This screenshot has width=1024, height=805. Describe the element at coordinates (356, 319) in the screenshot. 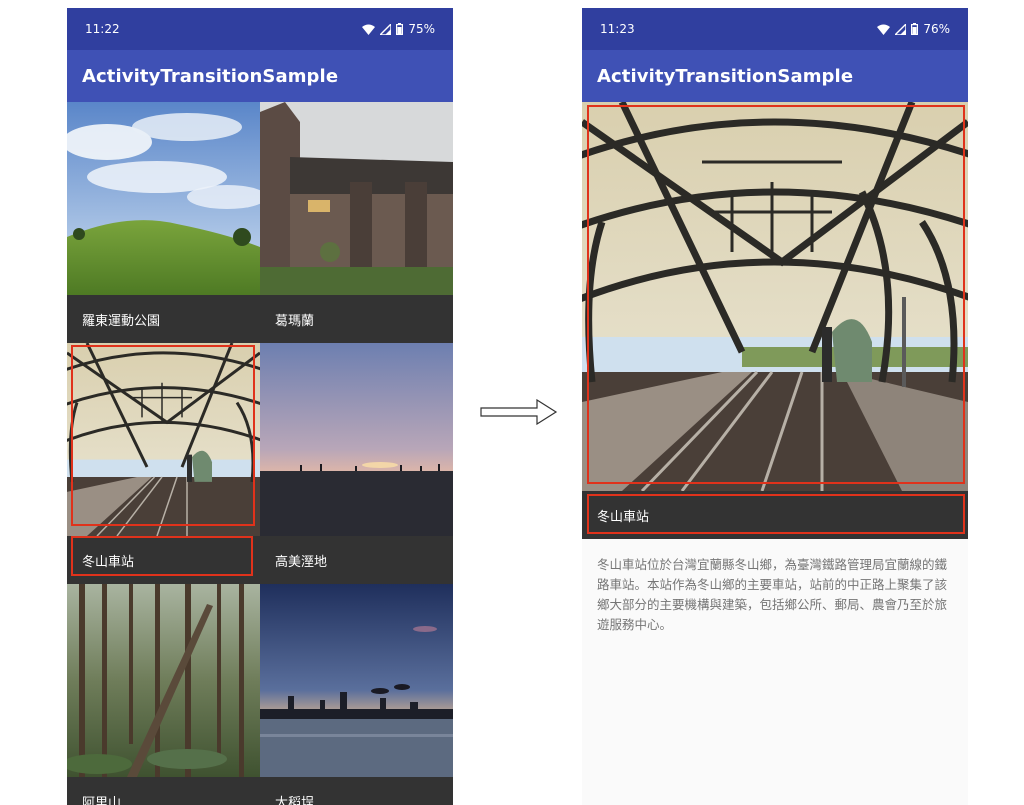

I see `grid-caption: 葛瑪蘭` at that location.